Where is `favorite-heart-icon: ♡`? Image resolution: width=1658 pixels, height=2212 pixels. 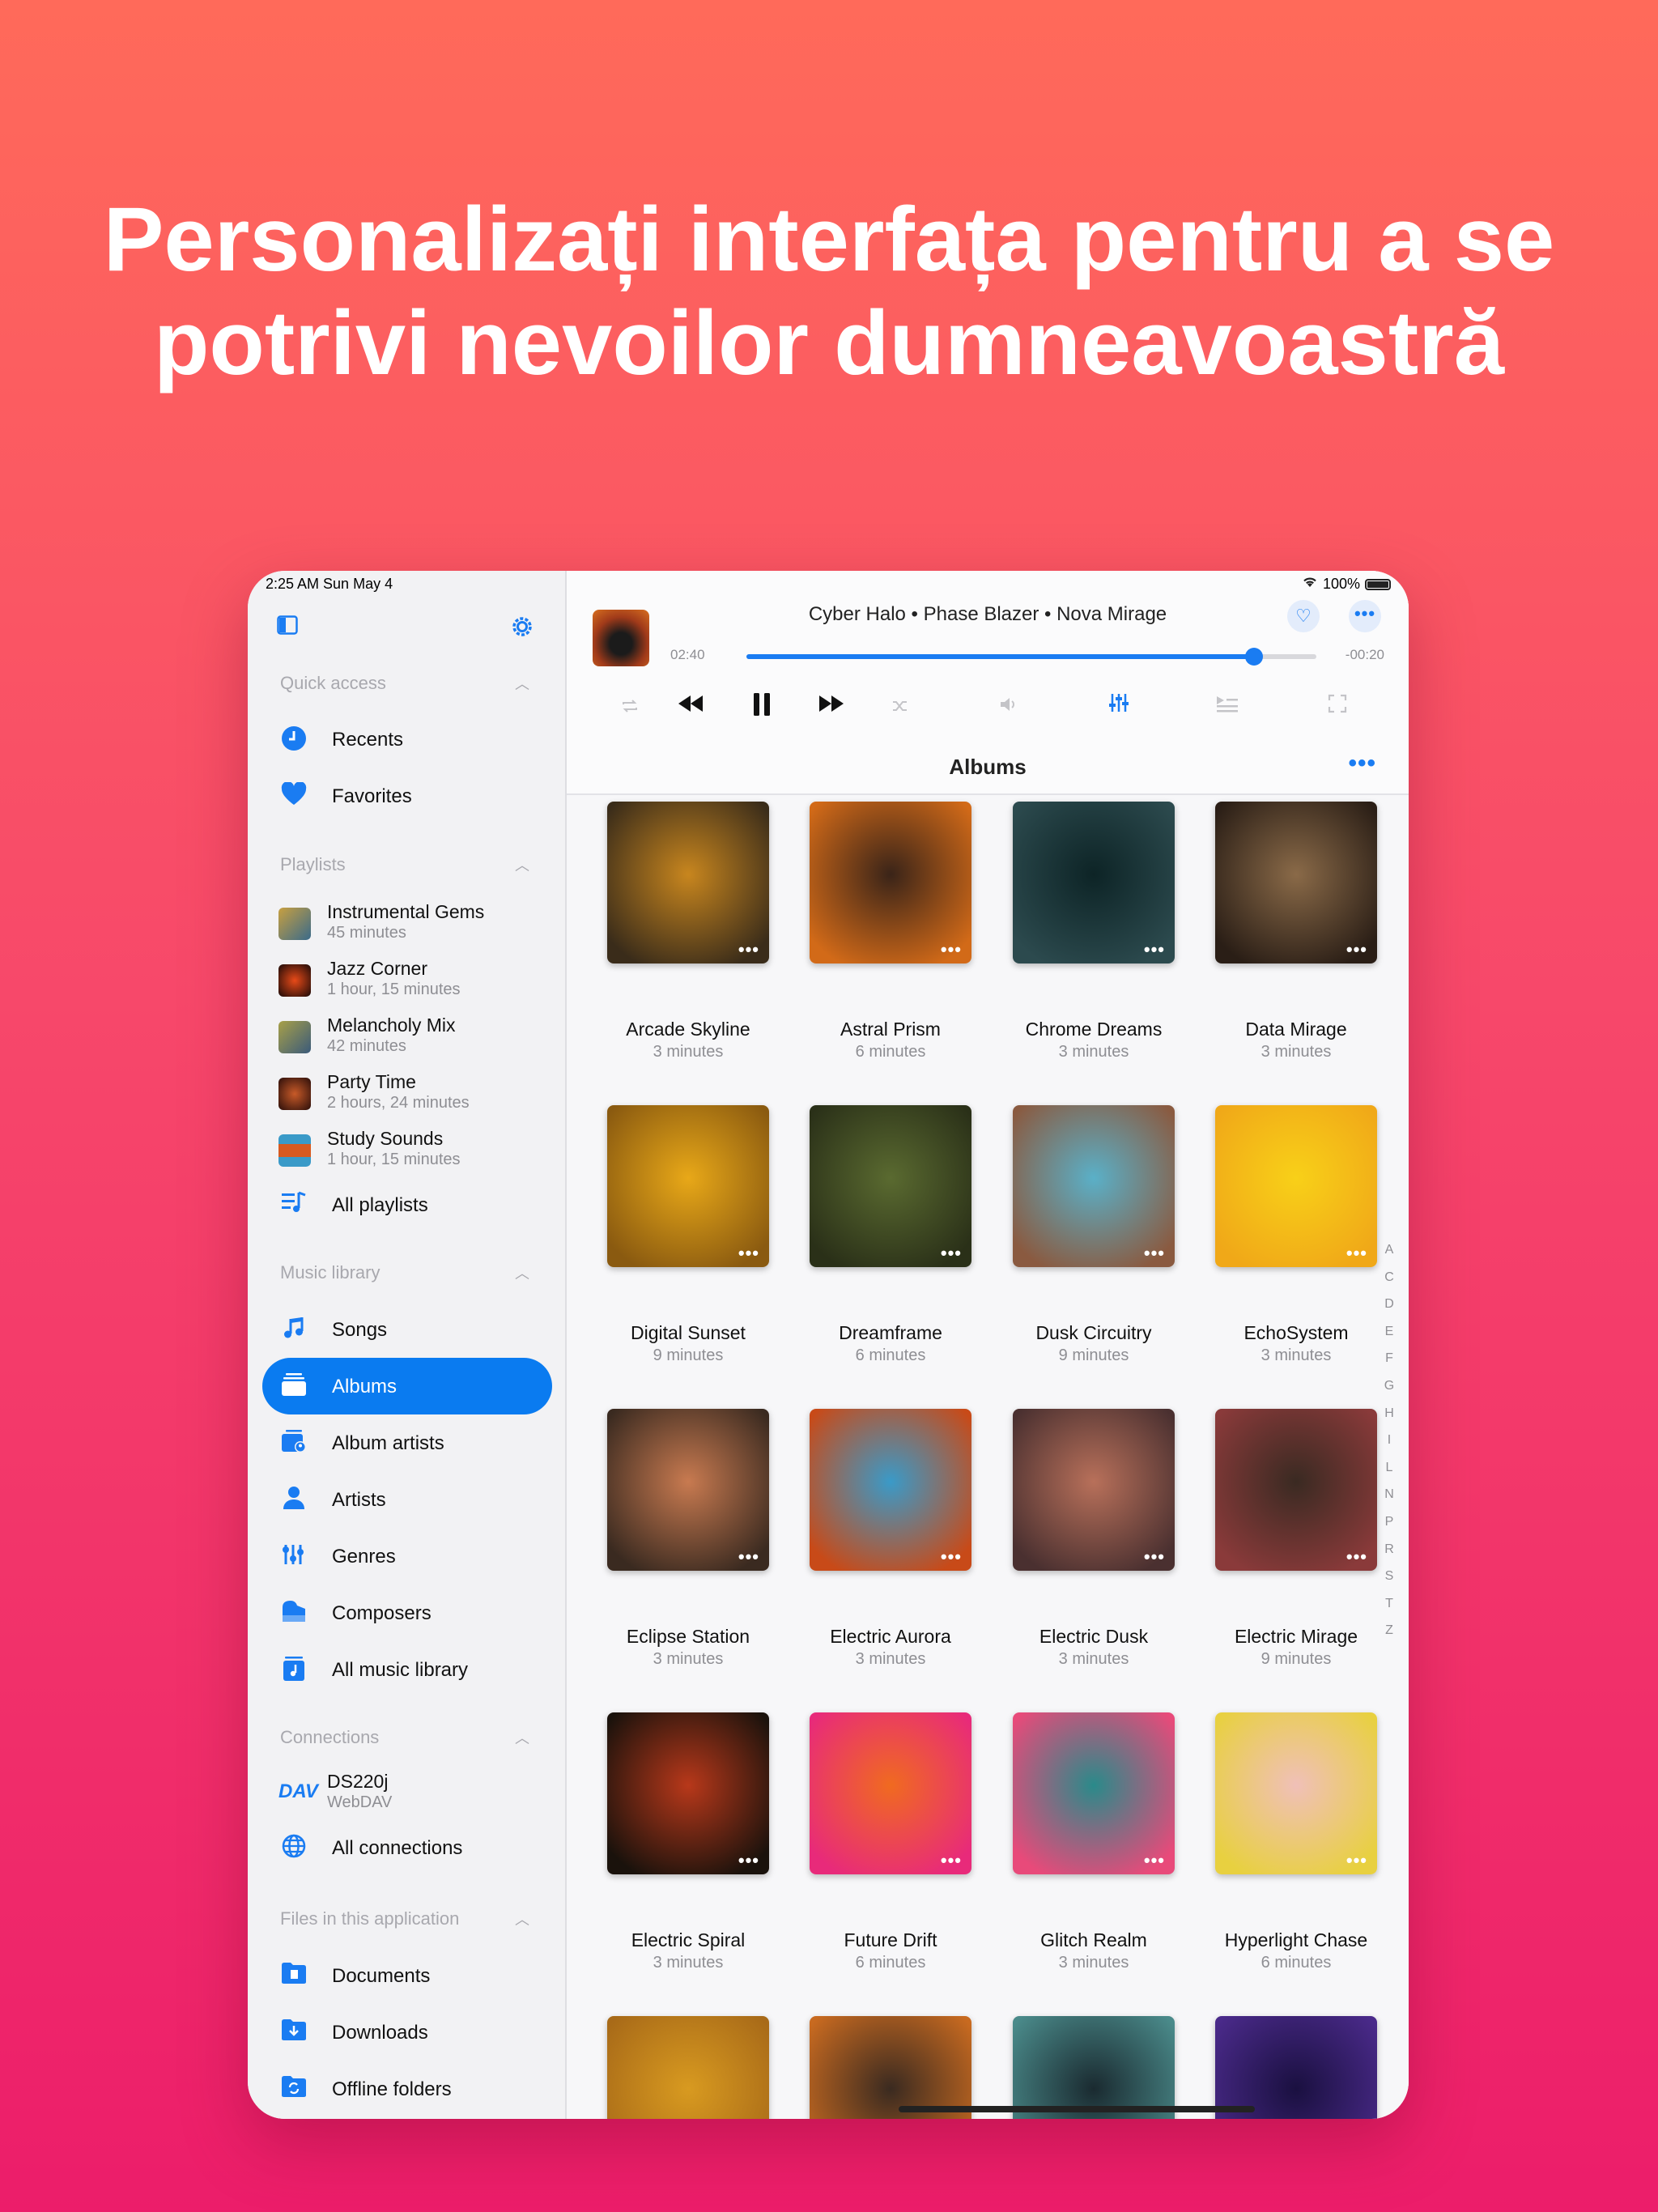 favorite-heart-icon: ♡ is located at coordinates (1303, 616).